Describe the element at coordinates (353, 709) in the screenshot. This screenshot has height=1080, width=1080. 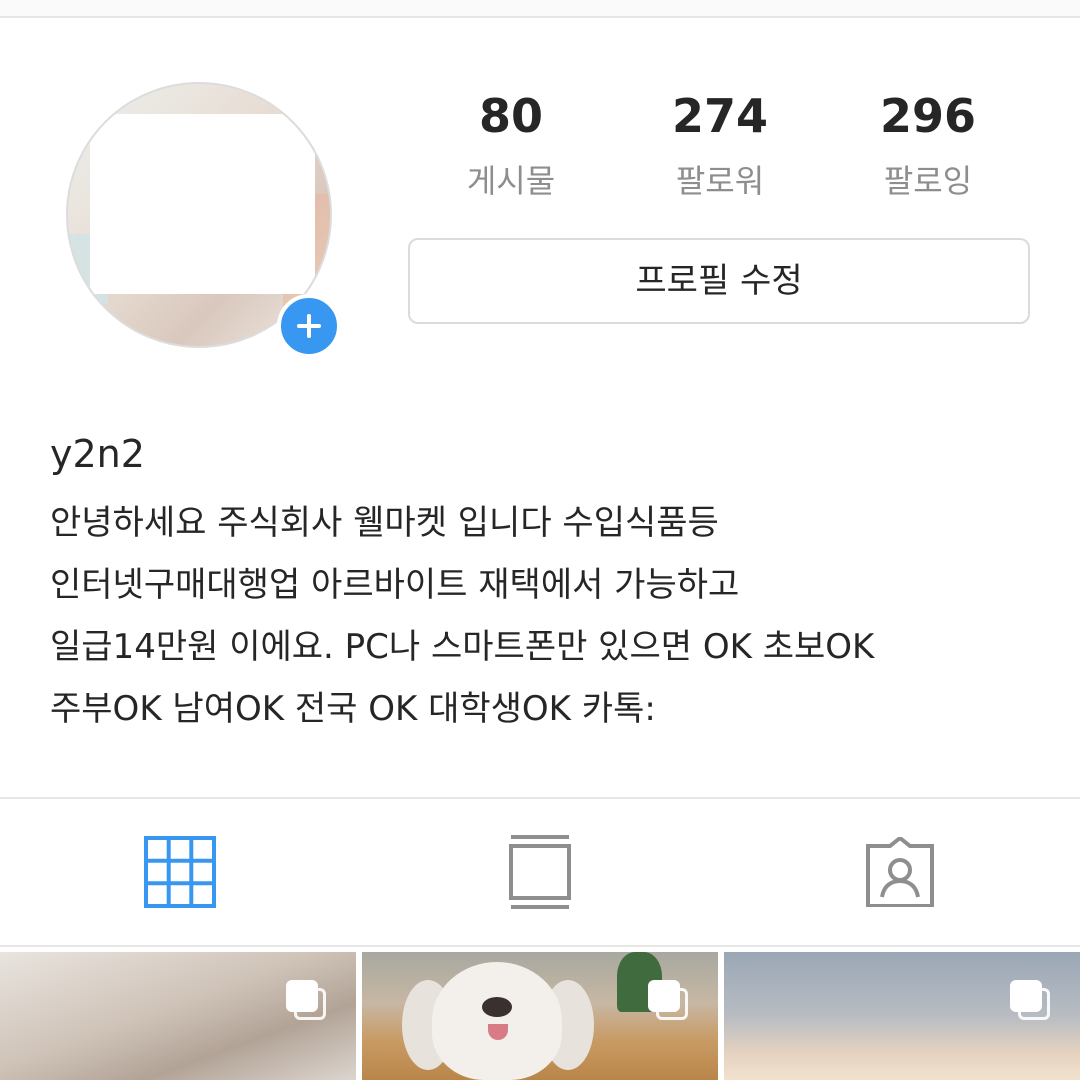
I see `bio-line: 주부OK 남여OK 전국 OK 대학생OK 카톡:` at that location.